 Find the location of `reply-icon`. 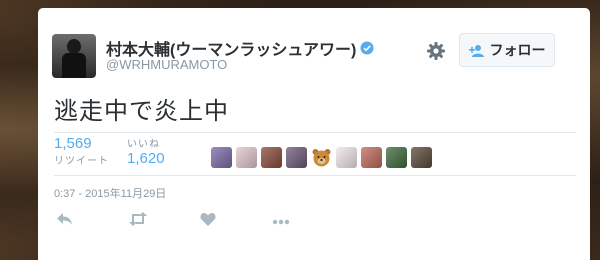

reply-icon is located at coordinates (64, 219).